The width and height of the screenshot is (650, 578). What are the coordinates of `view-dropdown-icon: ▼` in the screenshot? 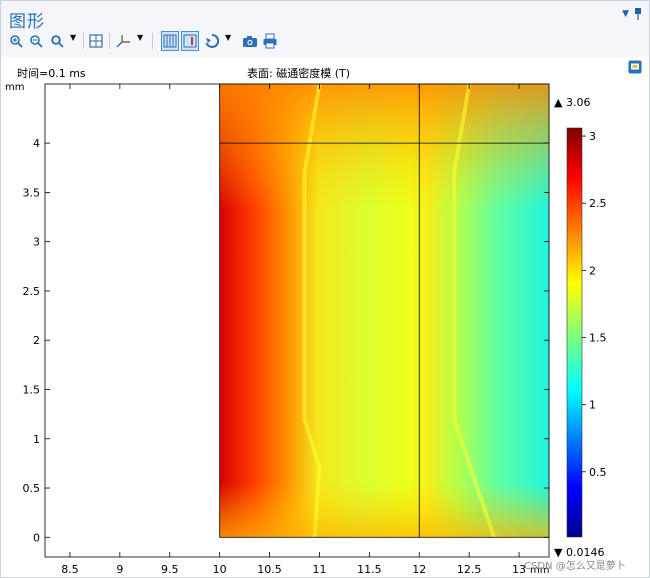 It's located at (140, 37).